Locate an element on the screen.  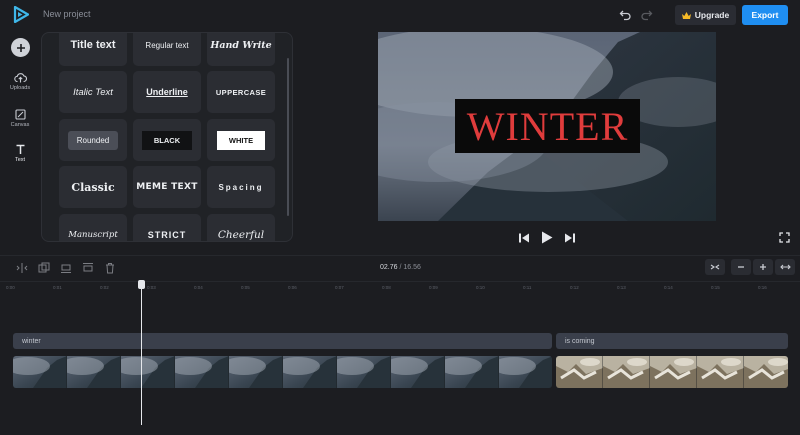
text-style-label: Manuscript is located at coordinates (93, 235).